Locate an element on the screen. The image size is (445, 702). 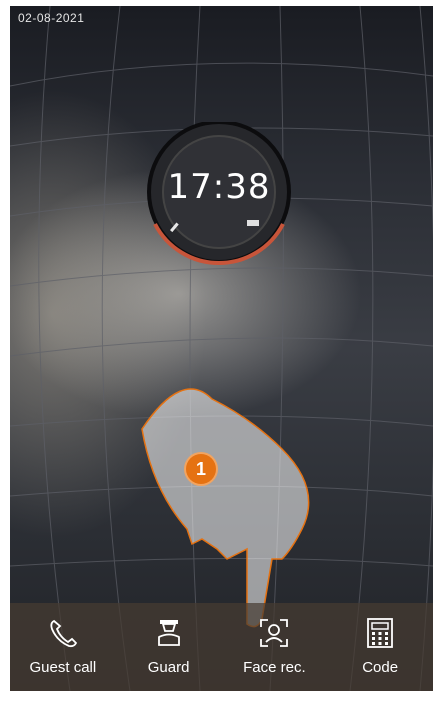
guard-icon is located at coordinates (168, 633).